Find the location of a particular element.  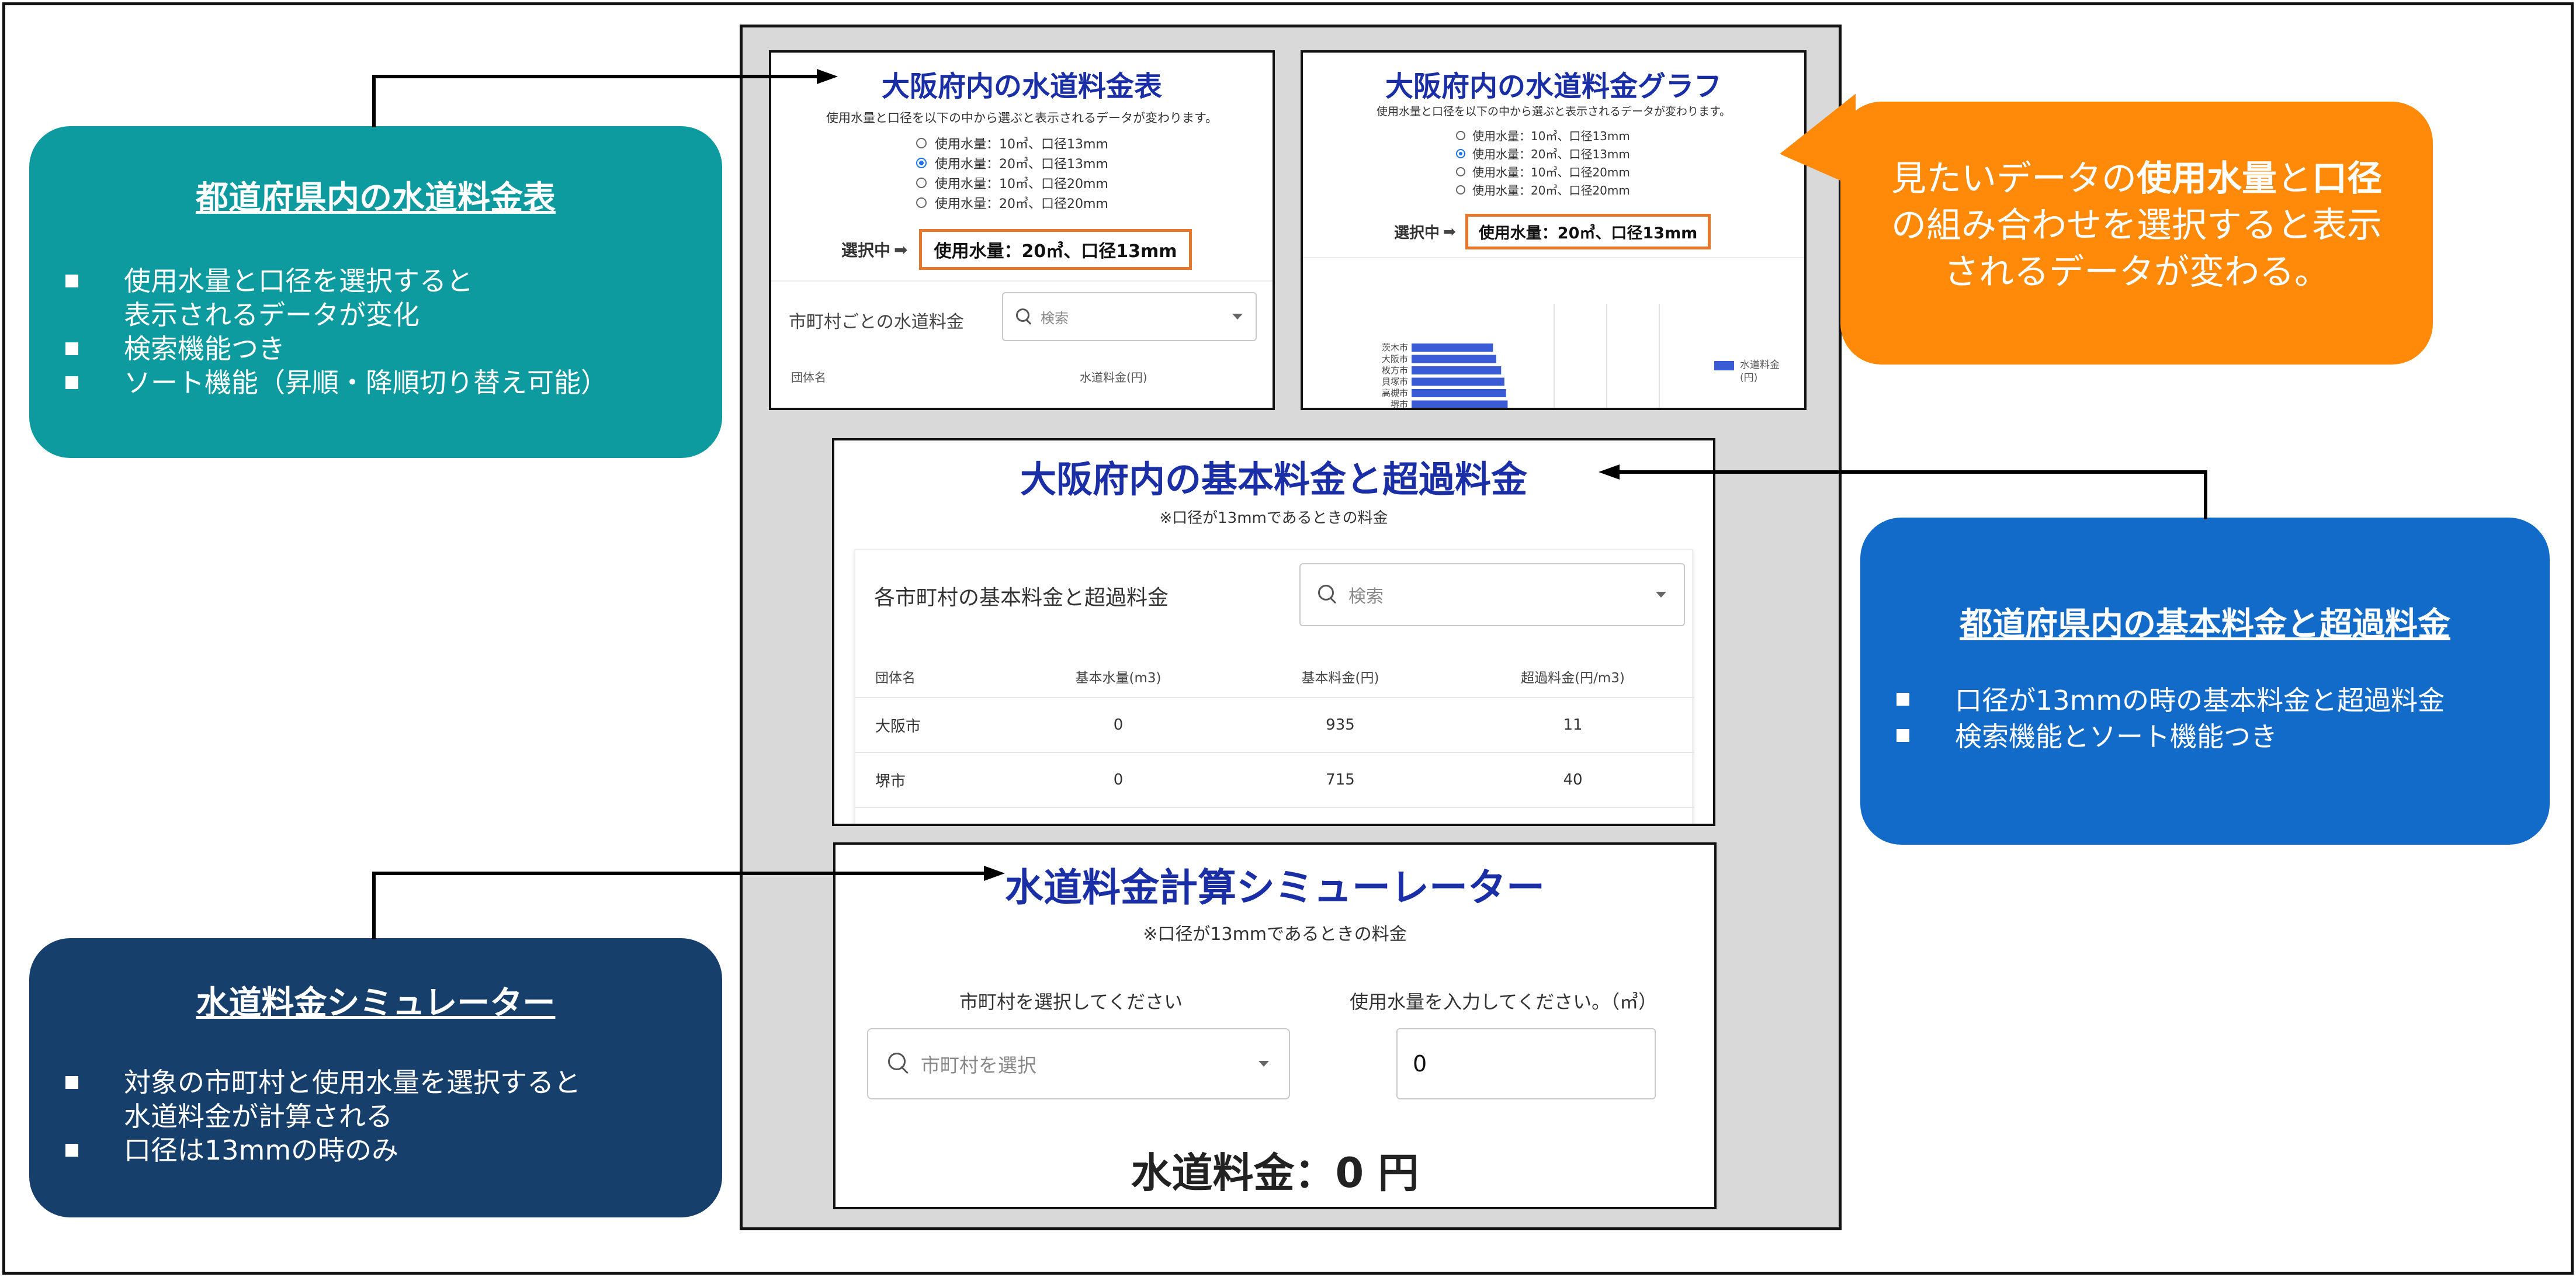

cell-excess-fee: 40 is located at coordinates (1573, 780).